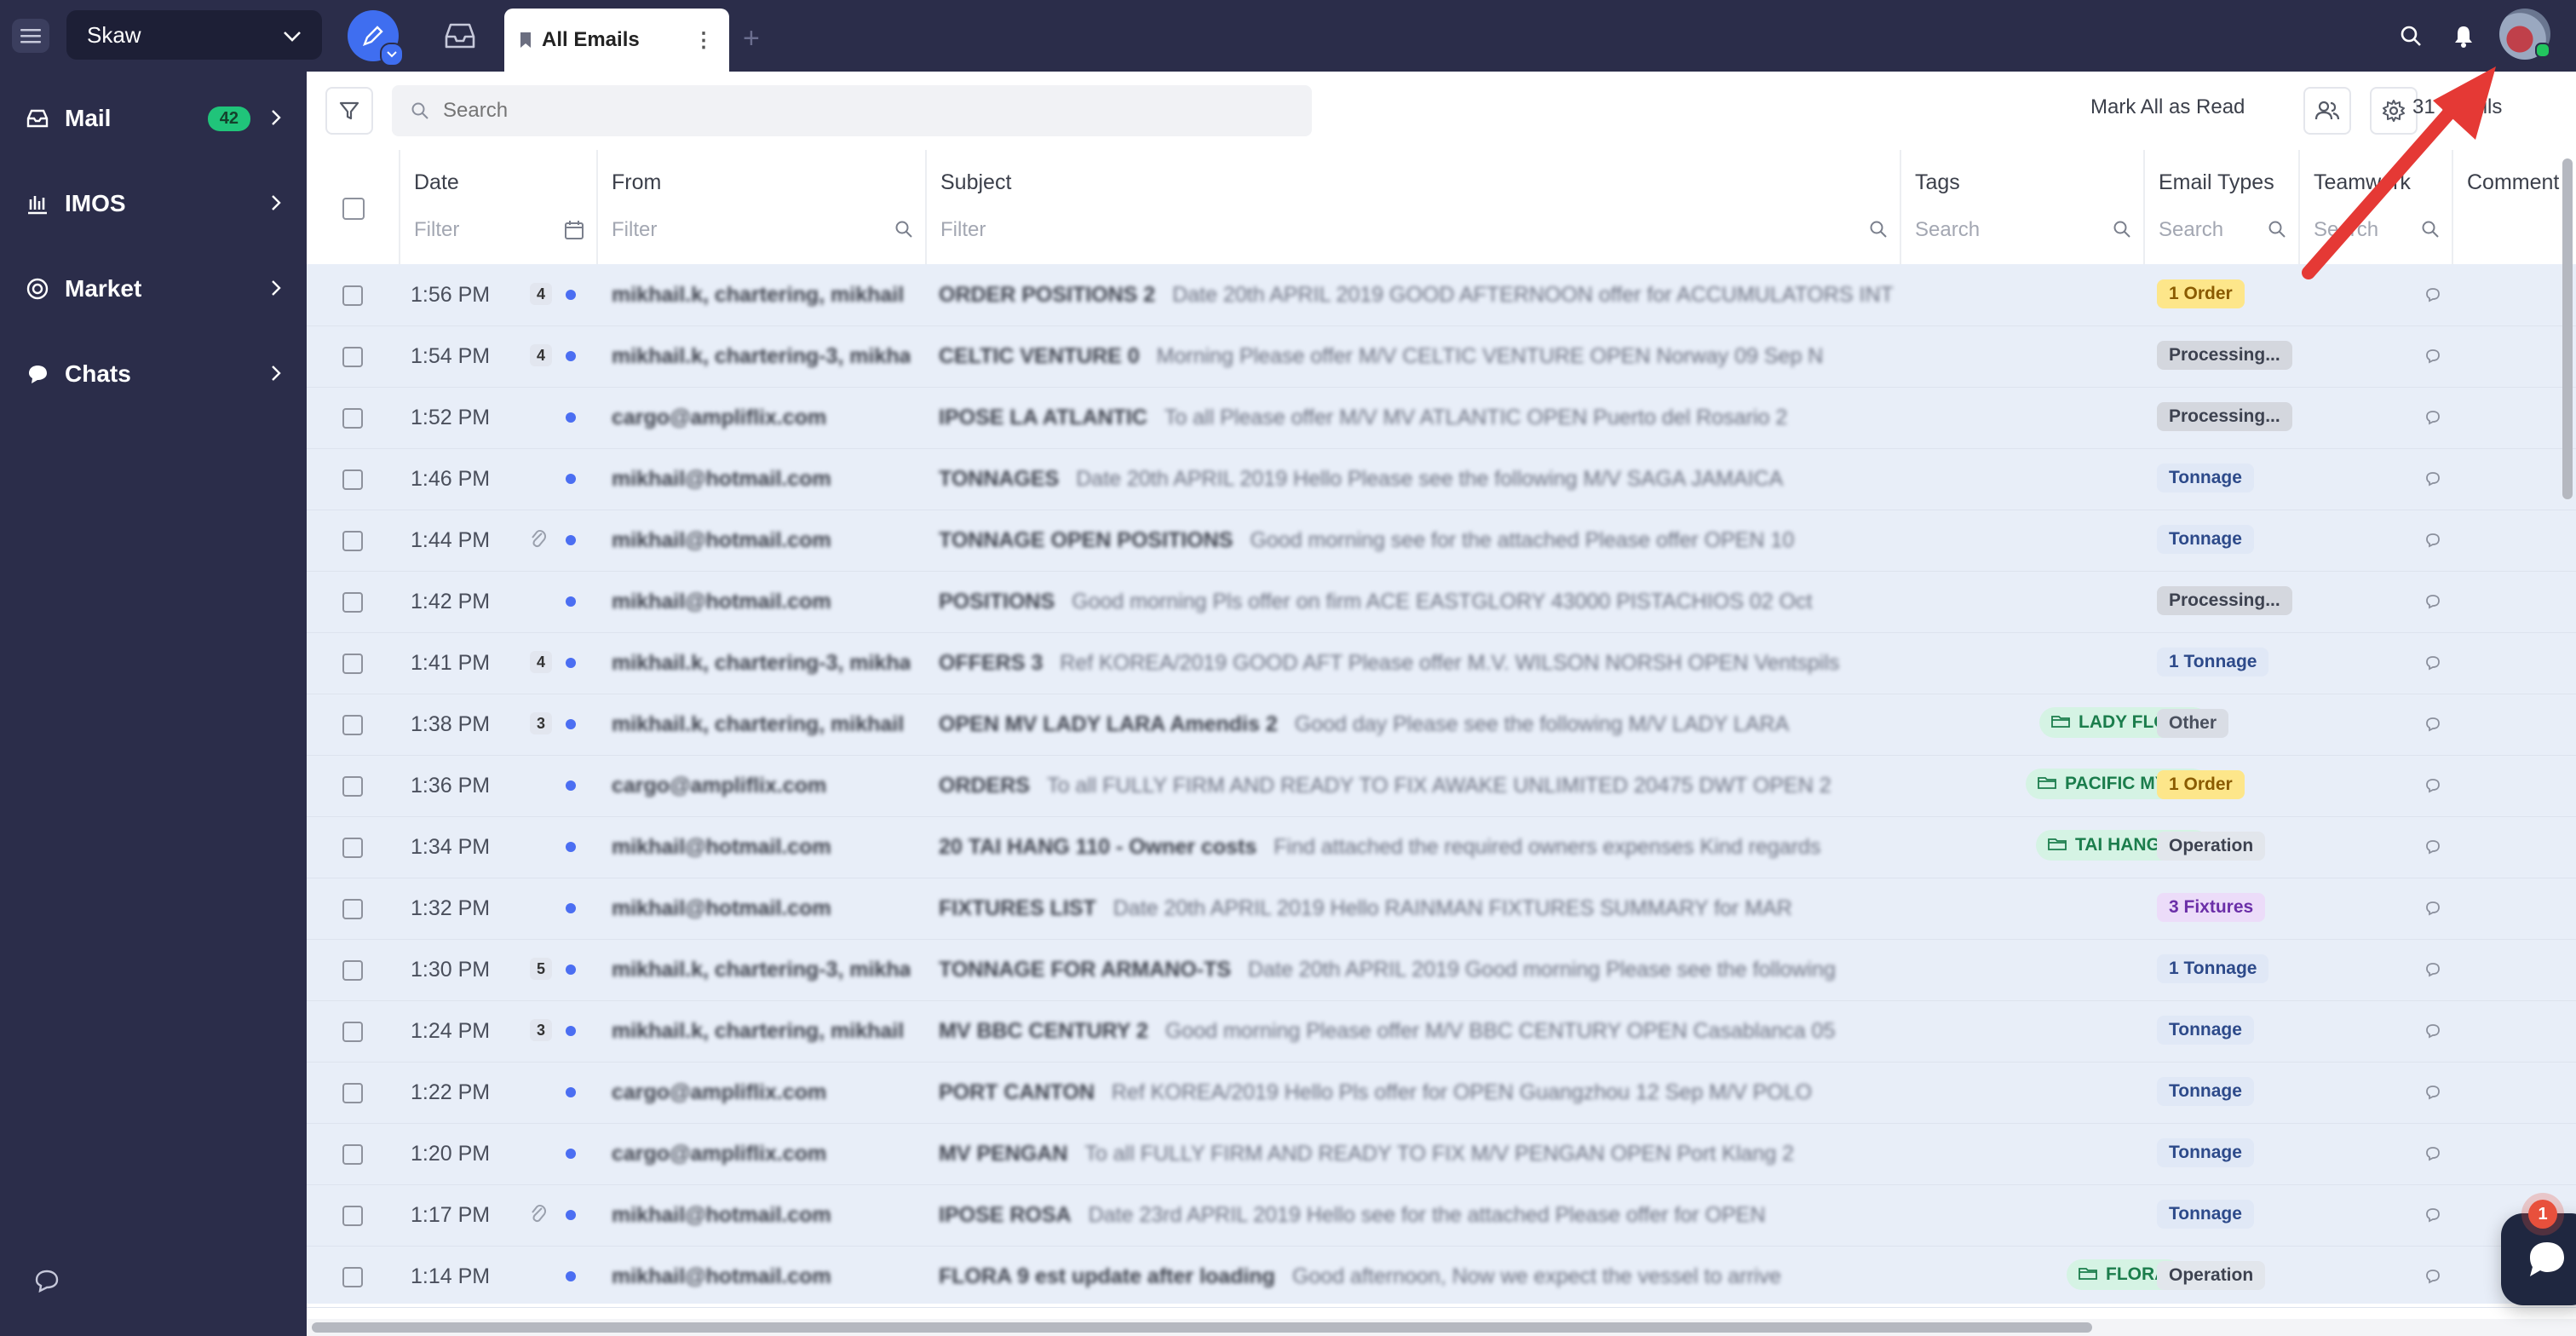 The image size is (2576, 1336). Describe the element at coordinates (154, 374) in the screenshot. I see `sidebar-item-chats: Chats` at that location.